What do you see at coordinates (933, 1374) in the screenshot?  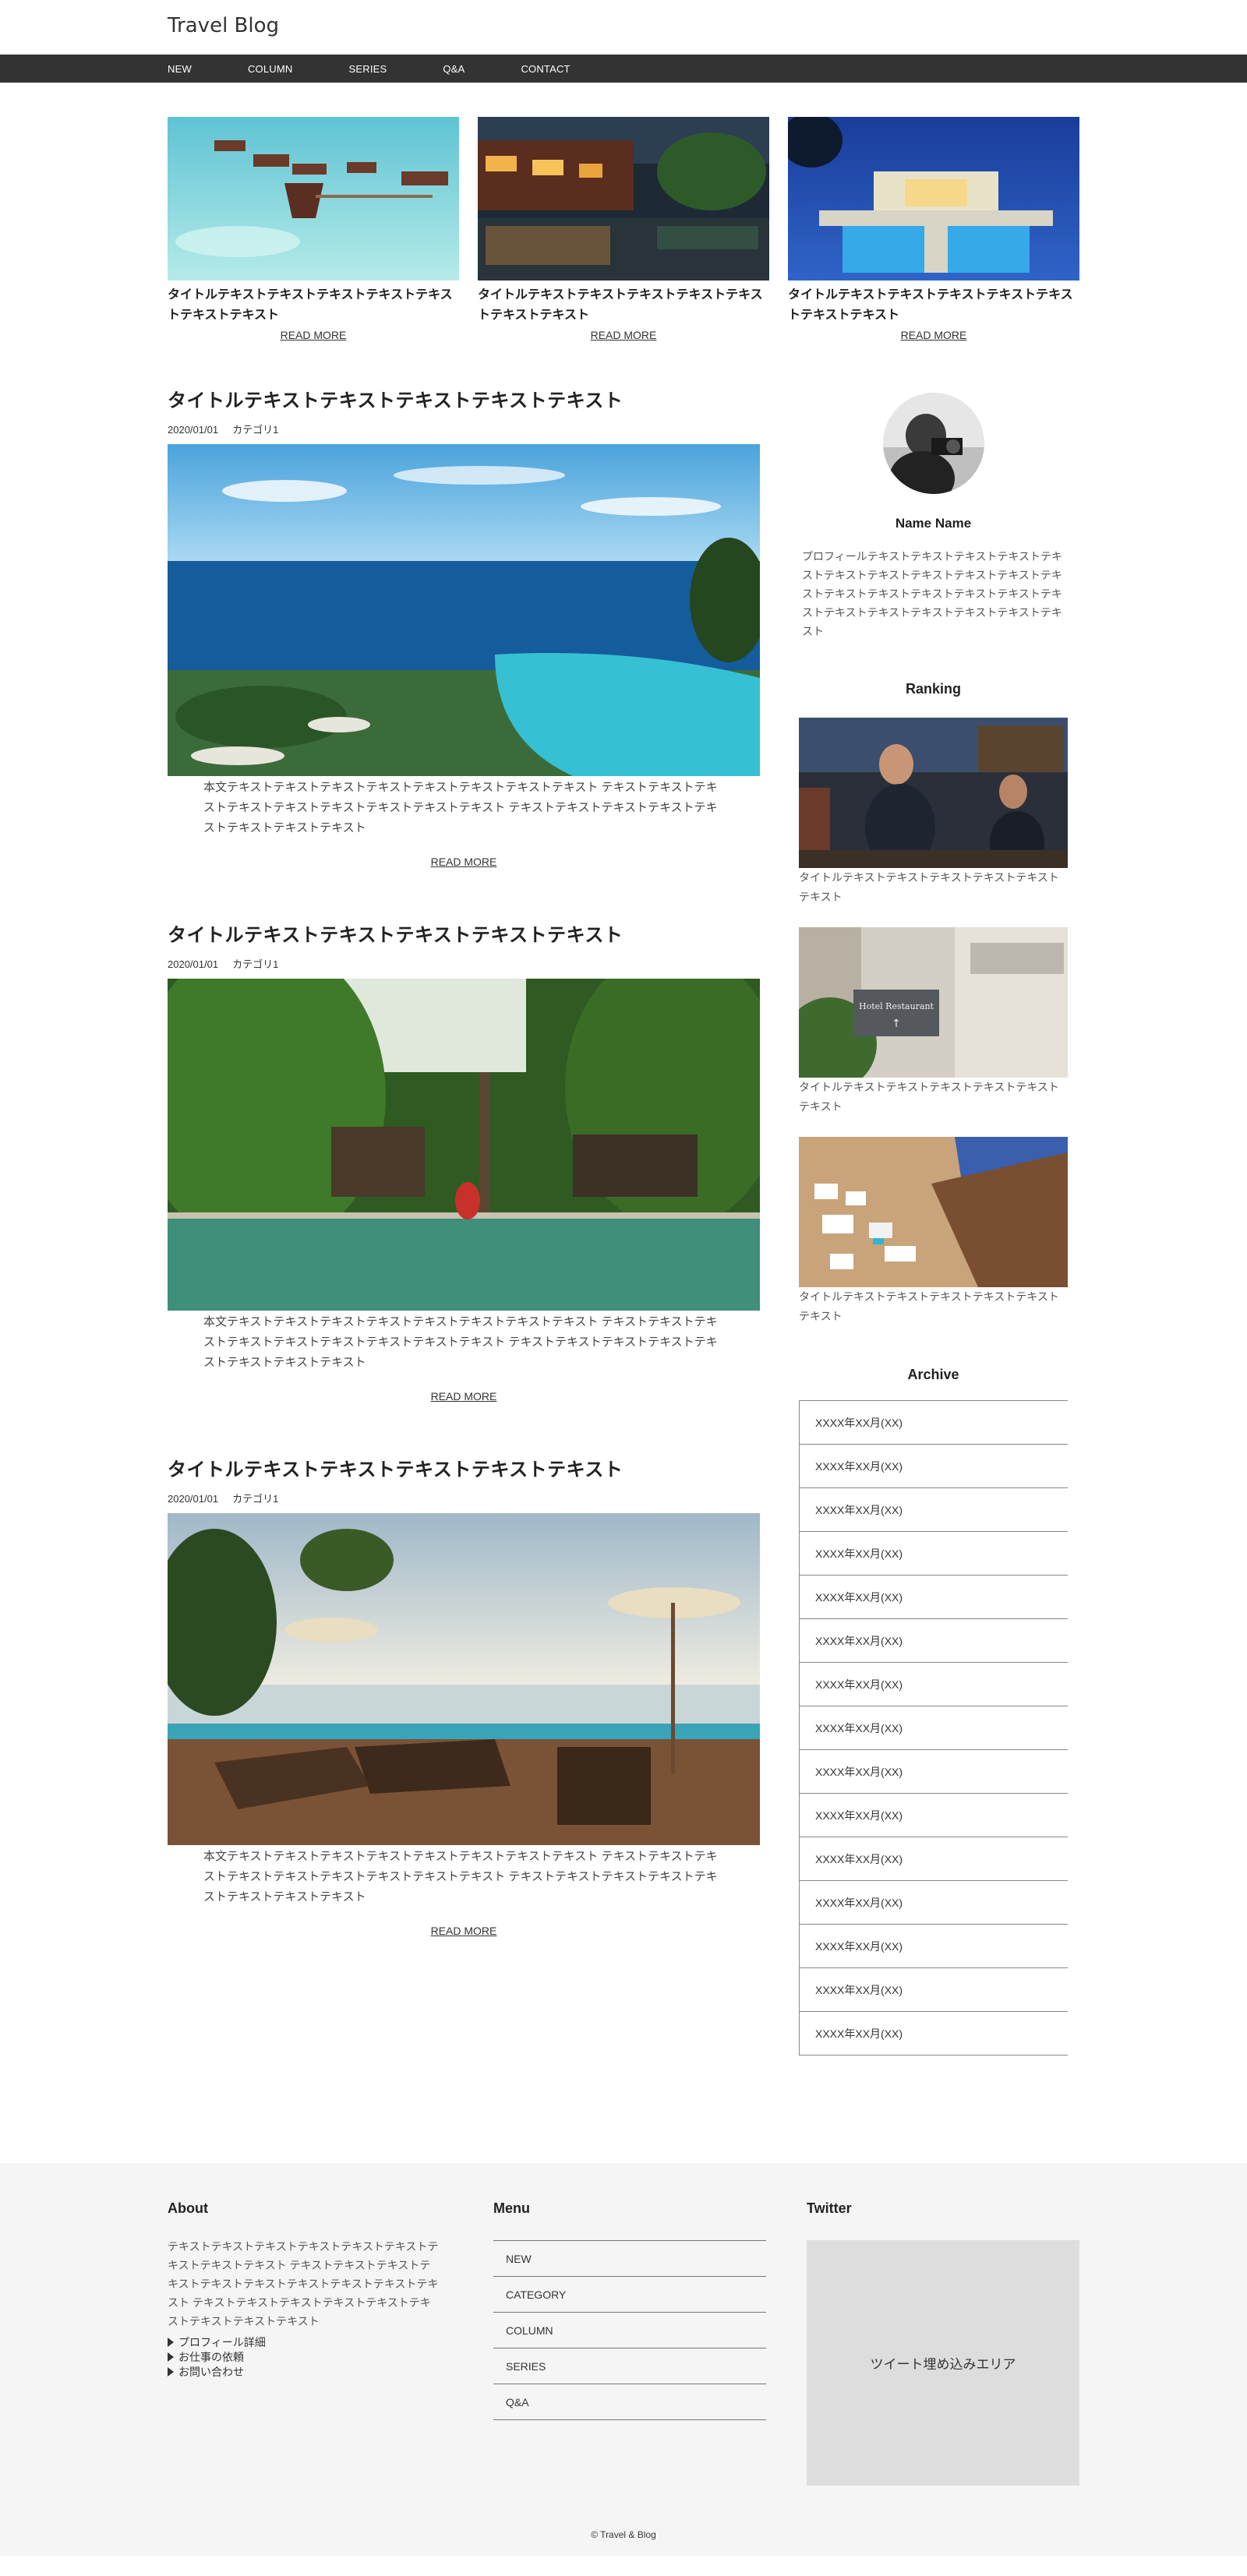 I see `archive-heading: Archive` at bounding box center [933, 1374].